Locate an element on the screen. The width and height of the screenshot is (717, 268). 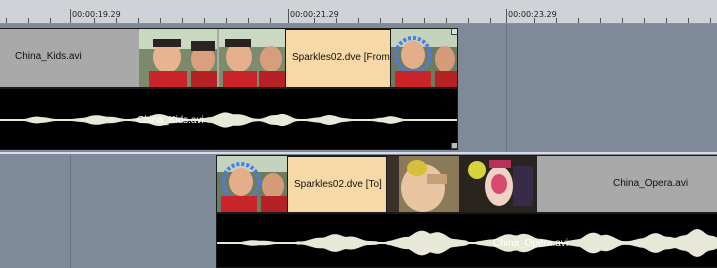
audio-clip-name: China_Kids.avi is located at coordinates (170, 120).